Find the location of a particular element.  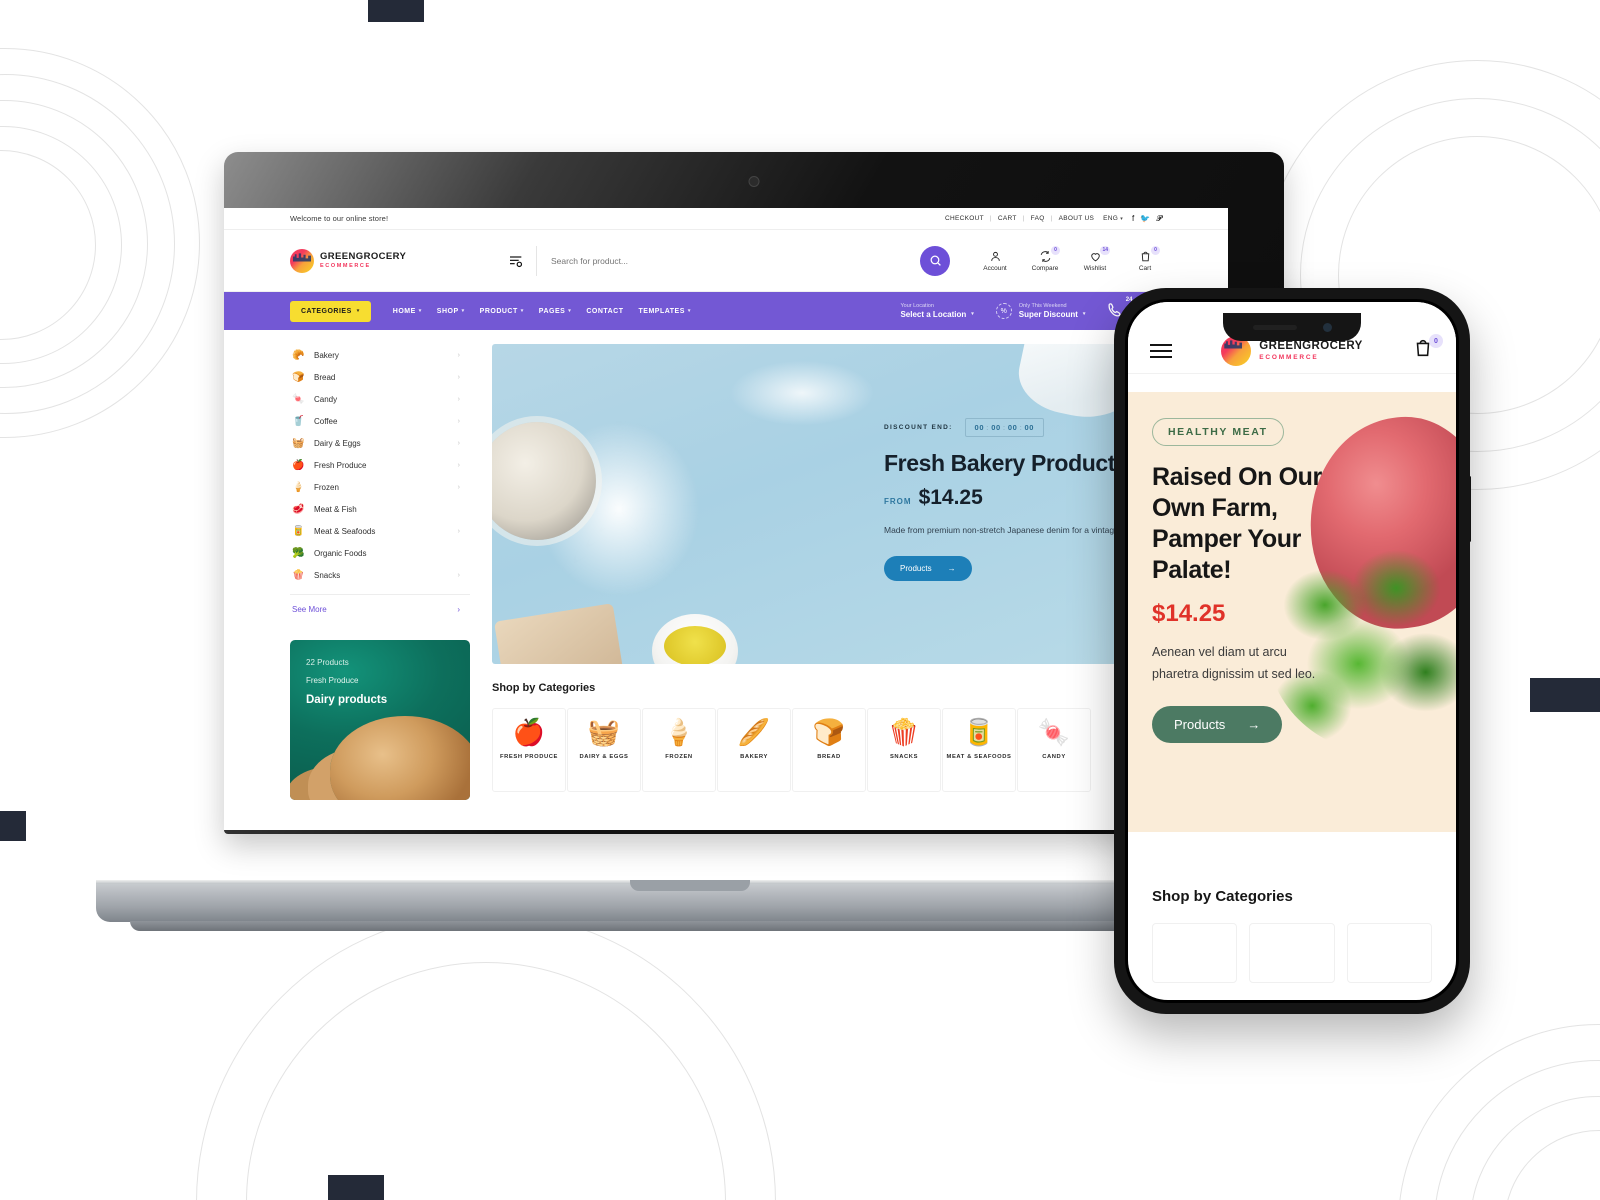

category-card-label: BREAD is located at coordinates (829, 757).